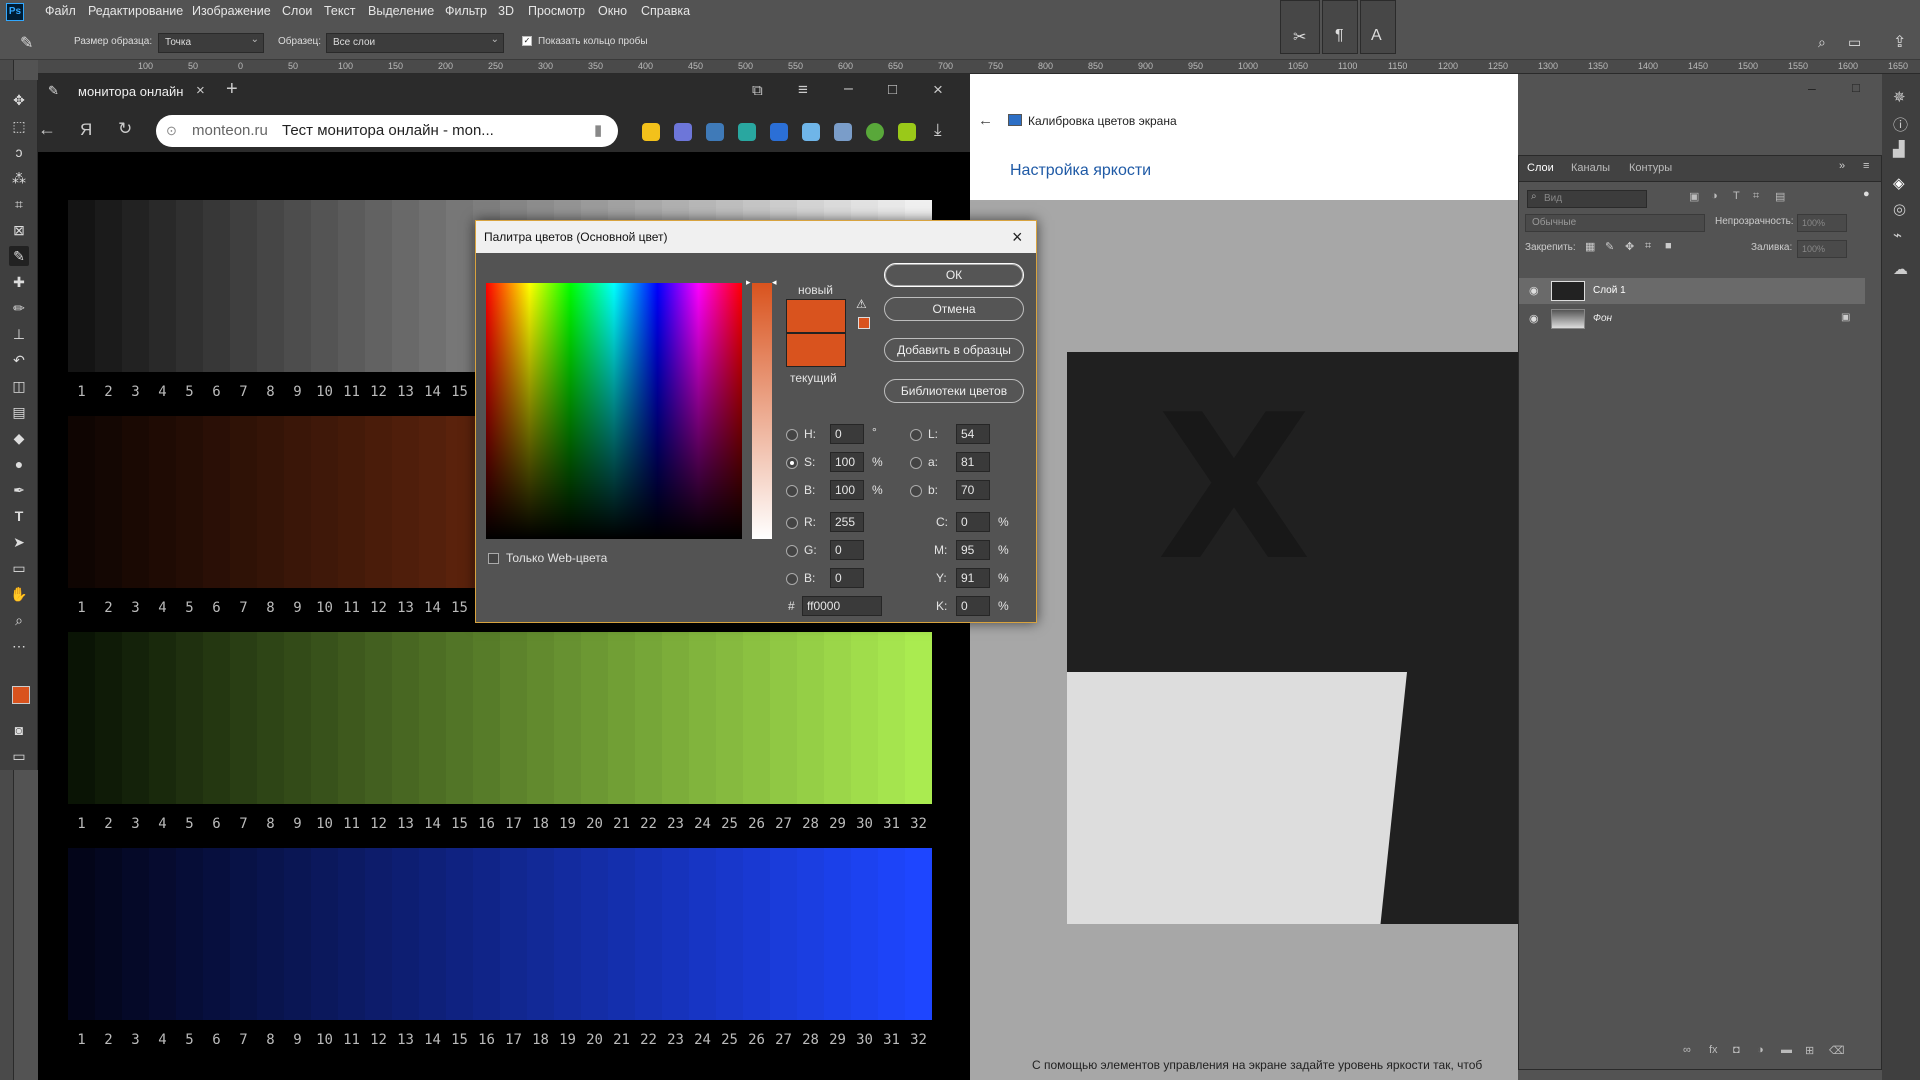 The image size is (1920, 1080). I want to click on stamp-tool-icon: ⊥, so click(19, 334).